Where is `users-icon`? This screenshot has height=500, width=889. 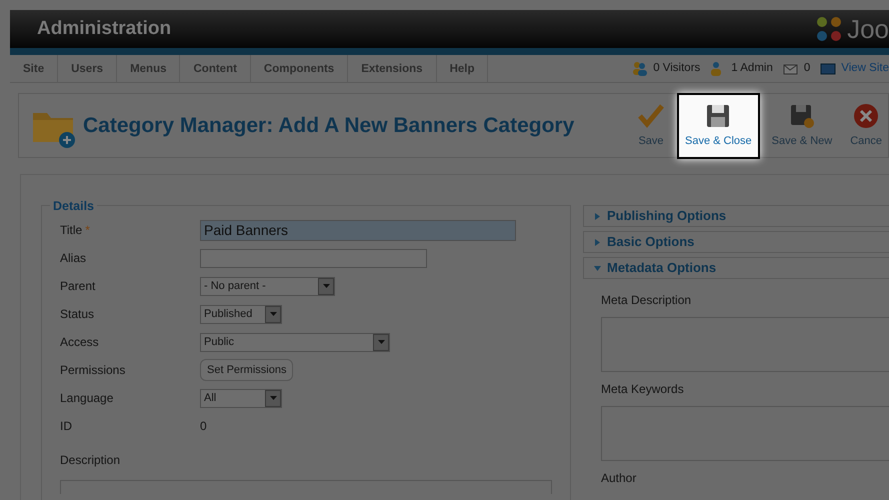
users-icon is located at coordinates (640, 68).